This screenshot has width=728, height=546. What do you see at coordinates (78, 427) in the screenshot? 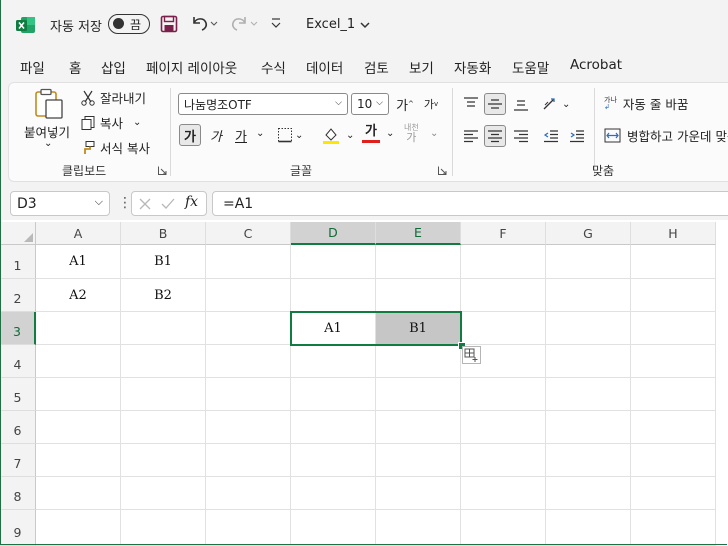
I see `cell-a6` at bounding box center [78, 427].